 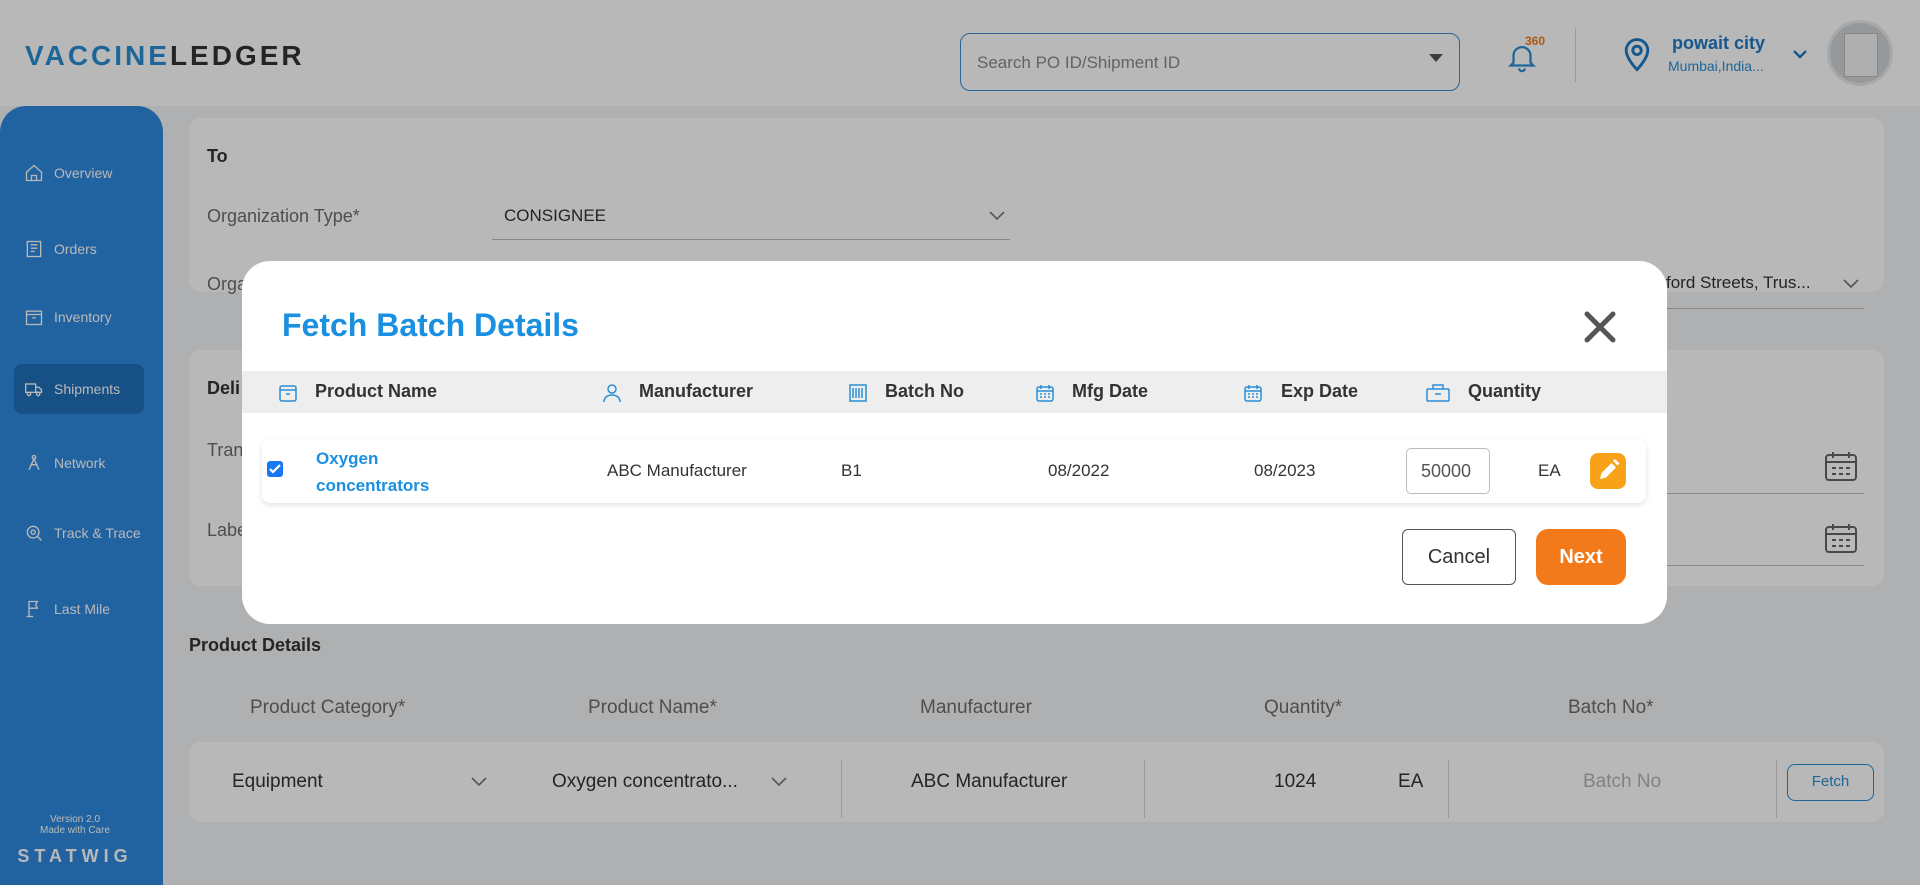 I want to click on row-checkbox, so click(x=275, y=469).